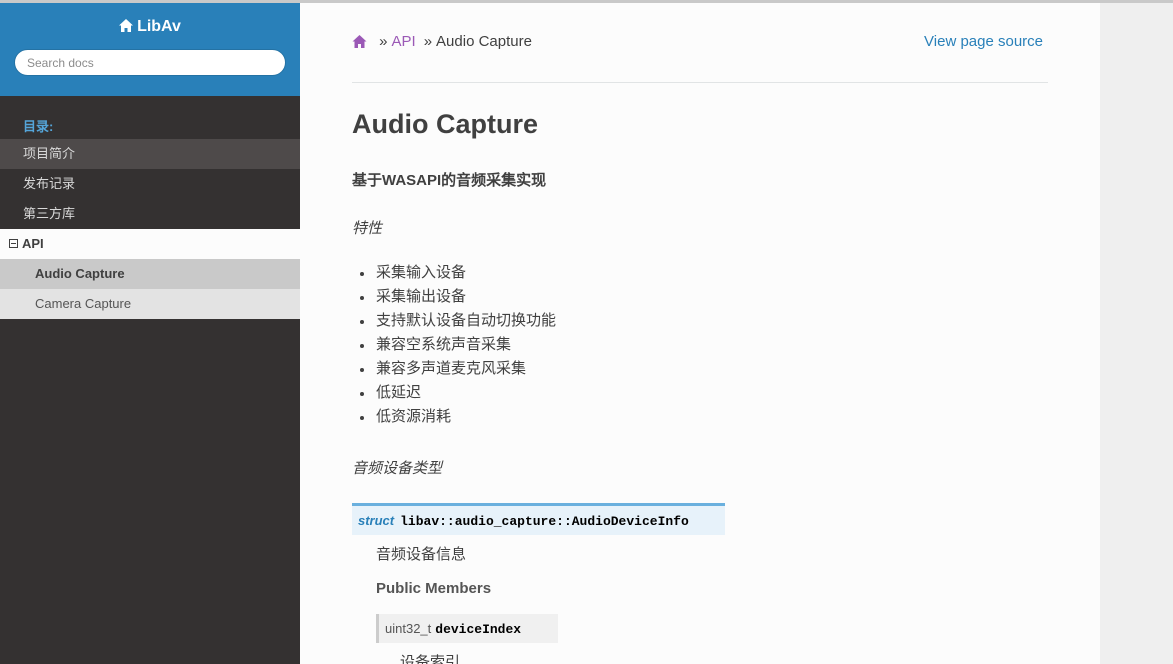 The width and height of the screenshot is (1173, 664). I want to click on list-item: 兼容空系统声音采集, so click(454, 345).